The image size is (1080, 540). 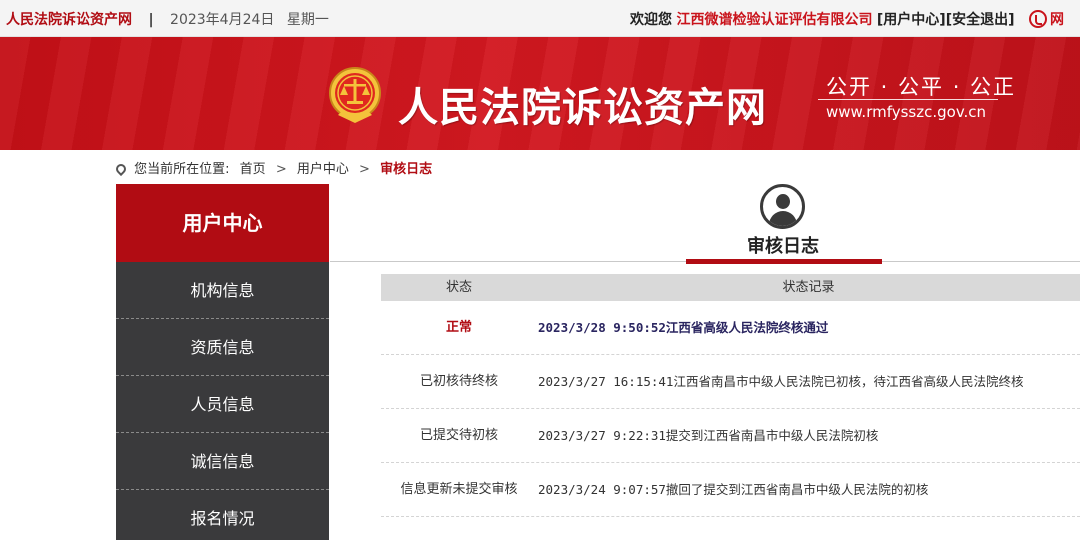 What do you see at coordinates (651, 20) in the screenshot?
I see `welcome-text: 欢迎您` at bounding box center [651, 20].